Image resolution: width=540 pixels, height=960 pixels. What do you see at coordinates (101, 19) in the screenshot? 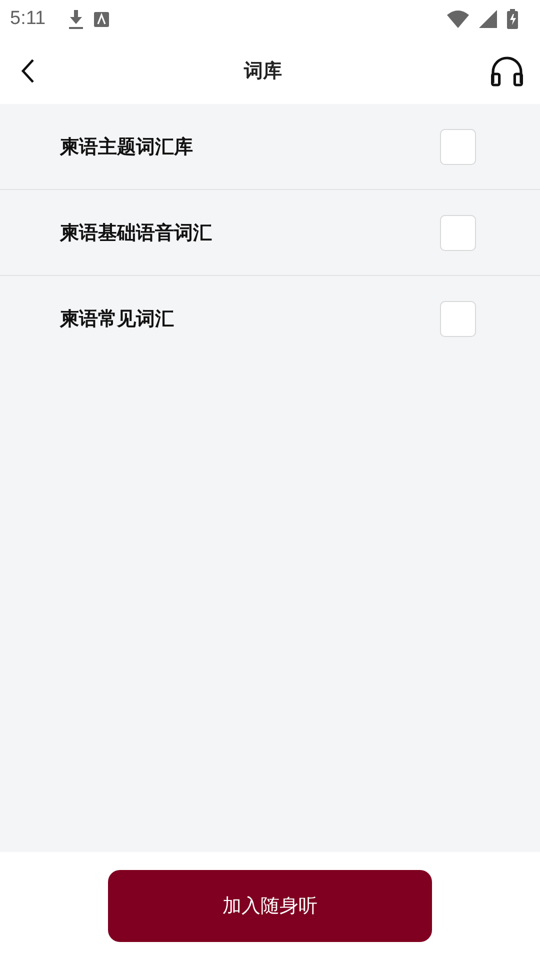
I see `notification-icon` at bounding box center [101, 19].